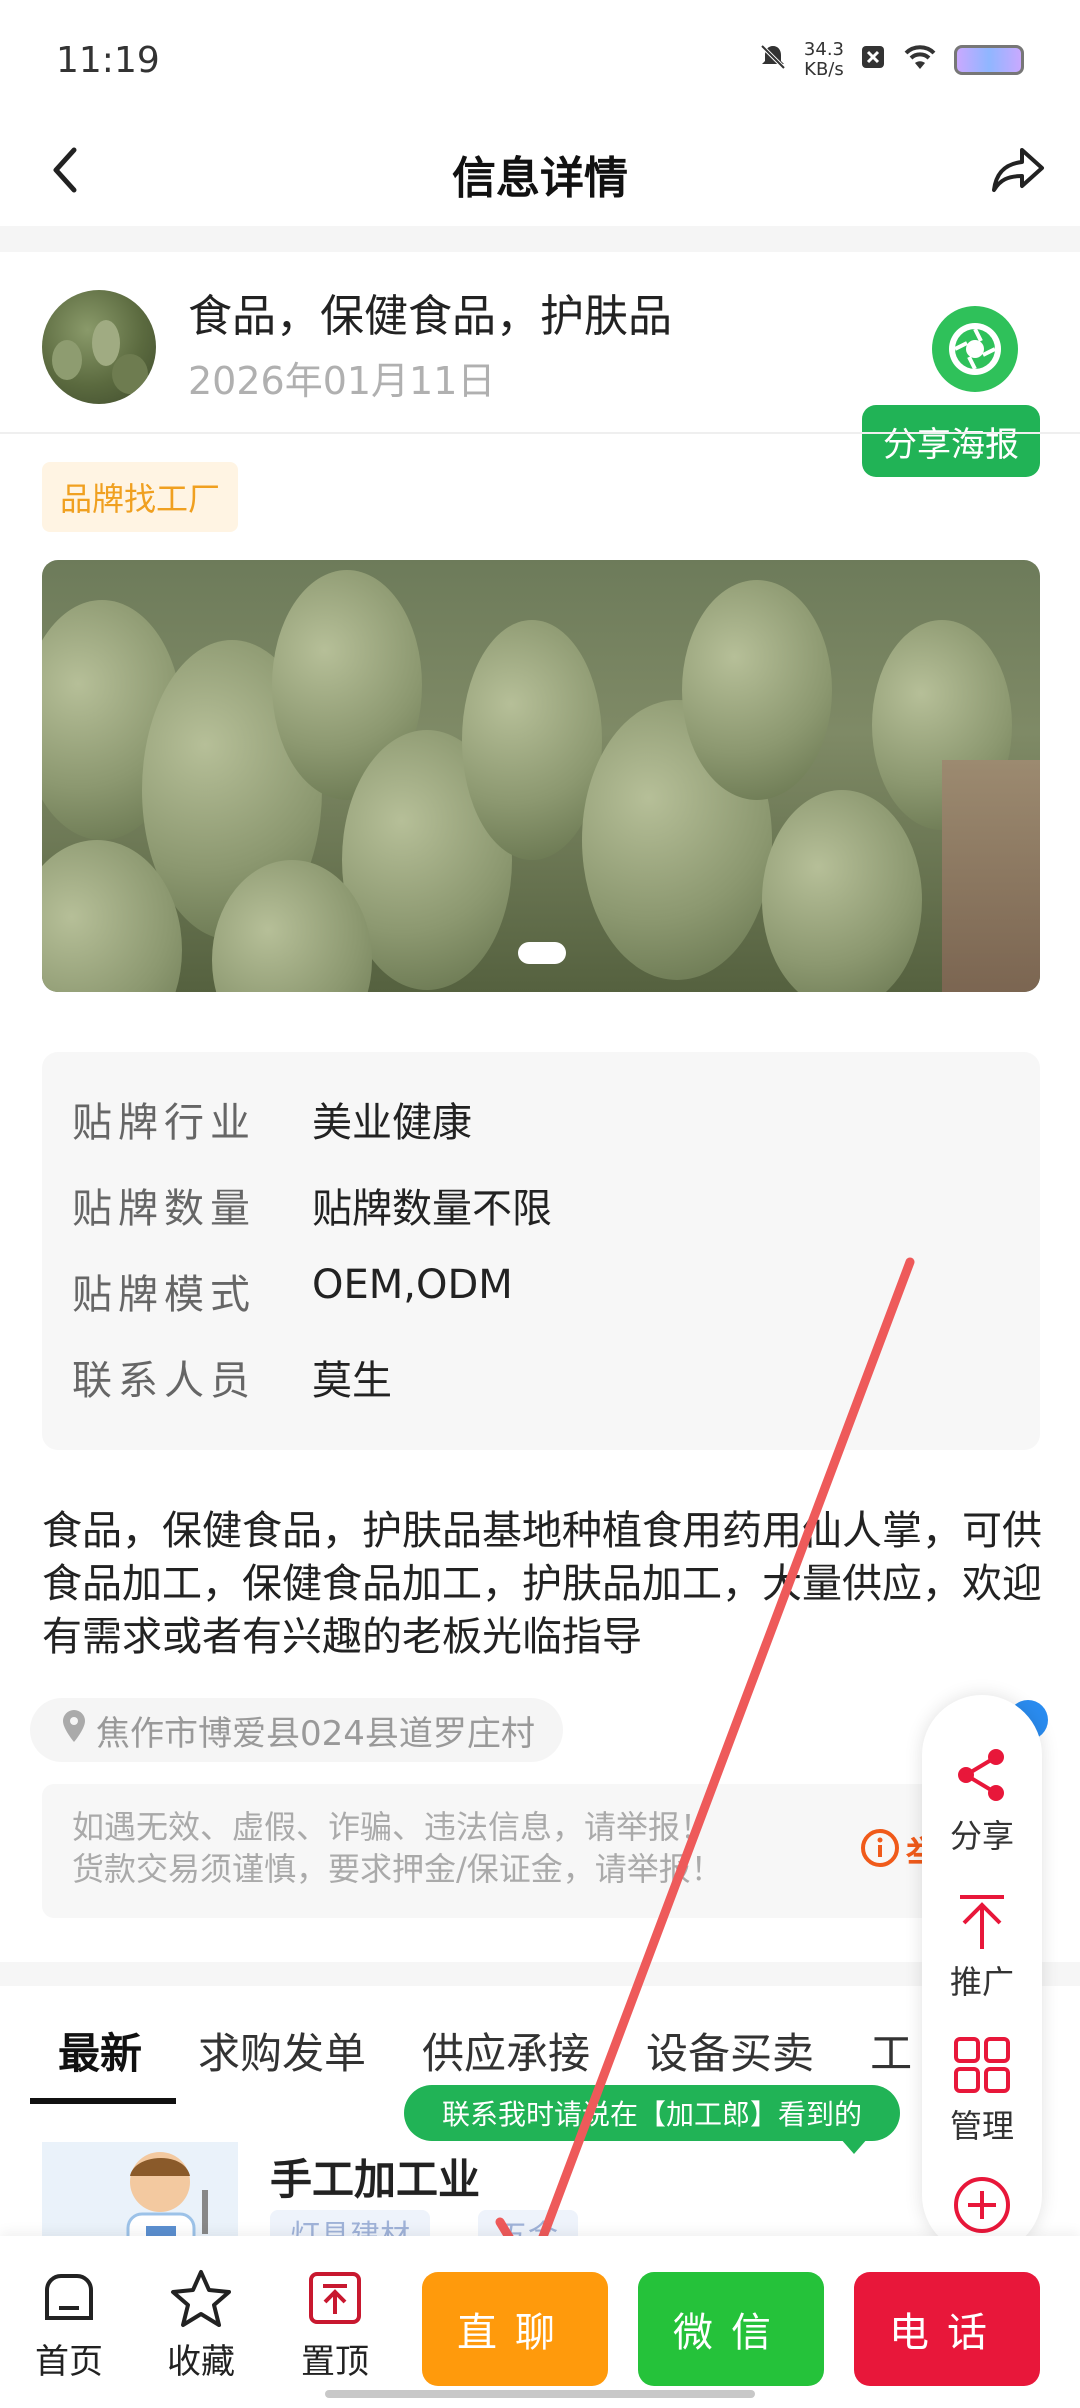  Describe the element at coordinates (652, 2113) in the screenshot. I see `contact-hint-banner: 联系我时请说在【加工郎】看到的` at that location.